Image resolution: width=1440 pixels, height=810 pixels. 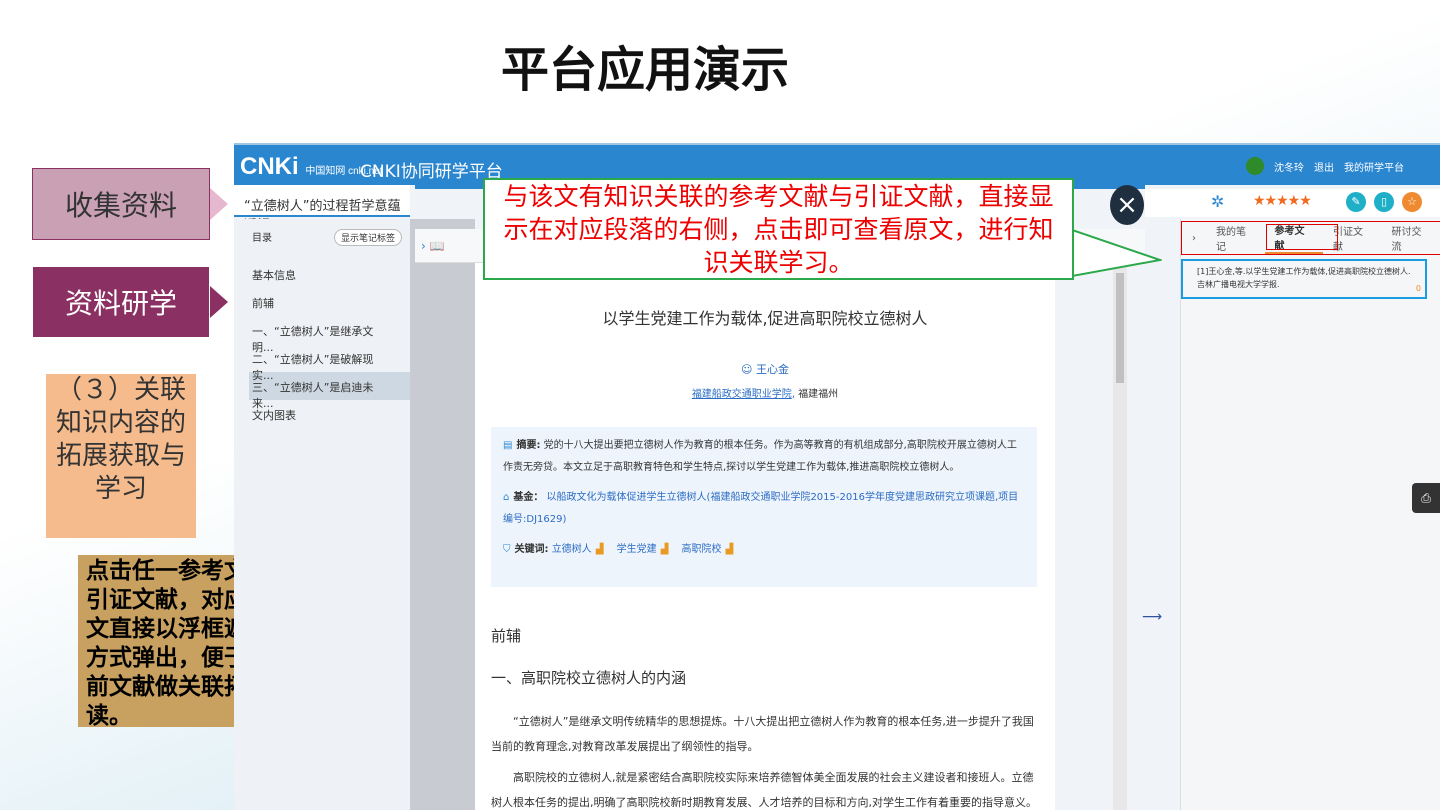 I want to click on right-tabs: › 我的笔记 参考文献 引证文献 研讨交流, so click(x=1310, y=238).